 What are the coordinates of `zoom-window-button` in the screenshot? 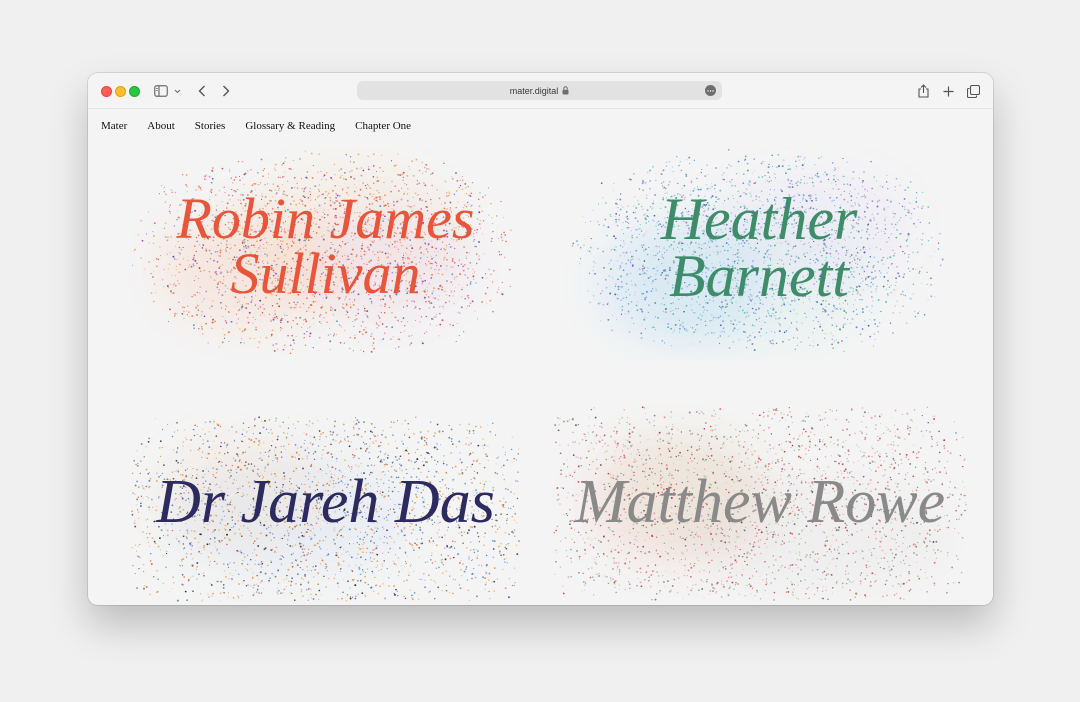 It's located at (134, 91).